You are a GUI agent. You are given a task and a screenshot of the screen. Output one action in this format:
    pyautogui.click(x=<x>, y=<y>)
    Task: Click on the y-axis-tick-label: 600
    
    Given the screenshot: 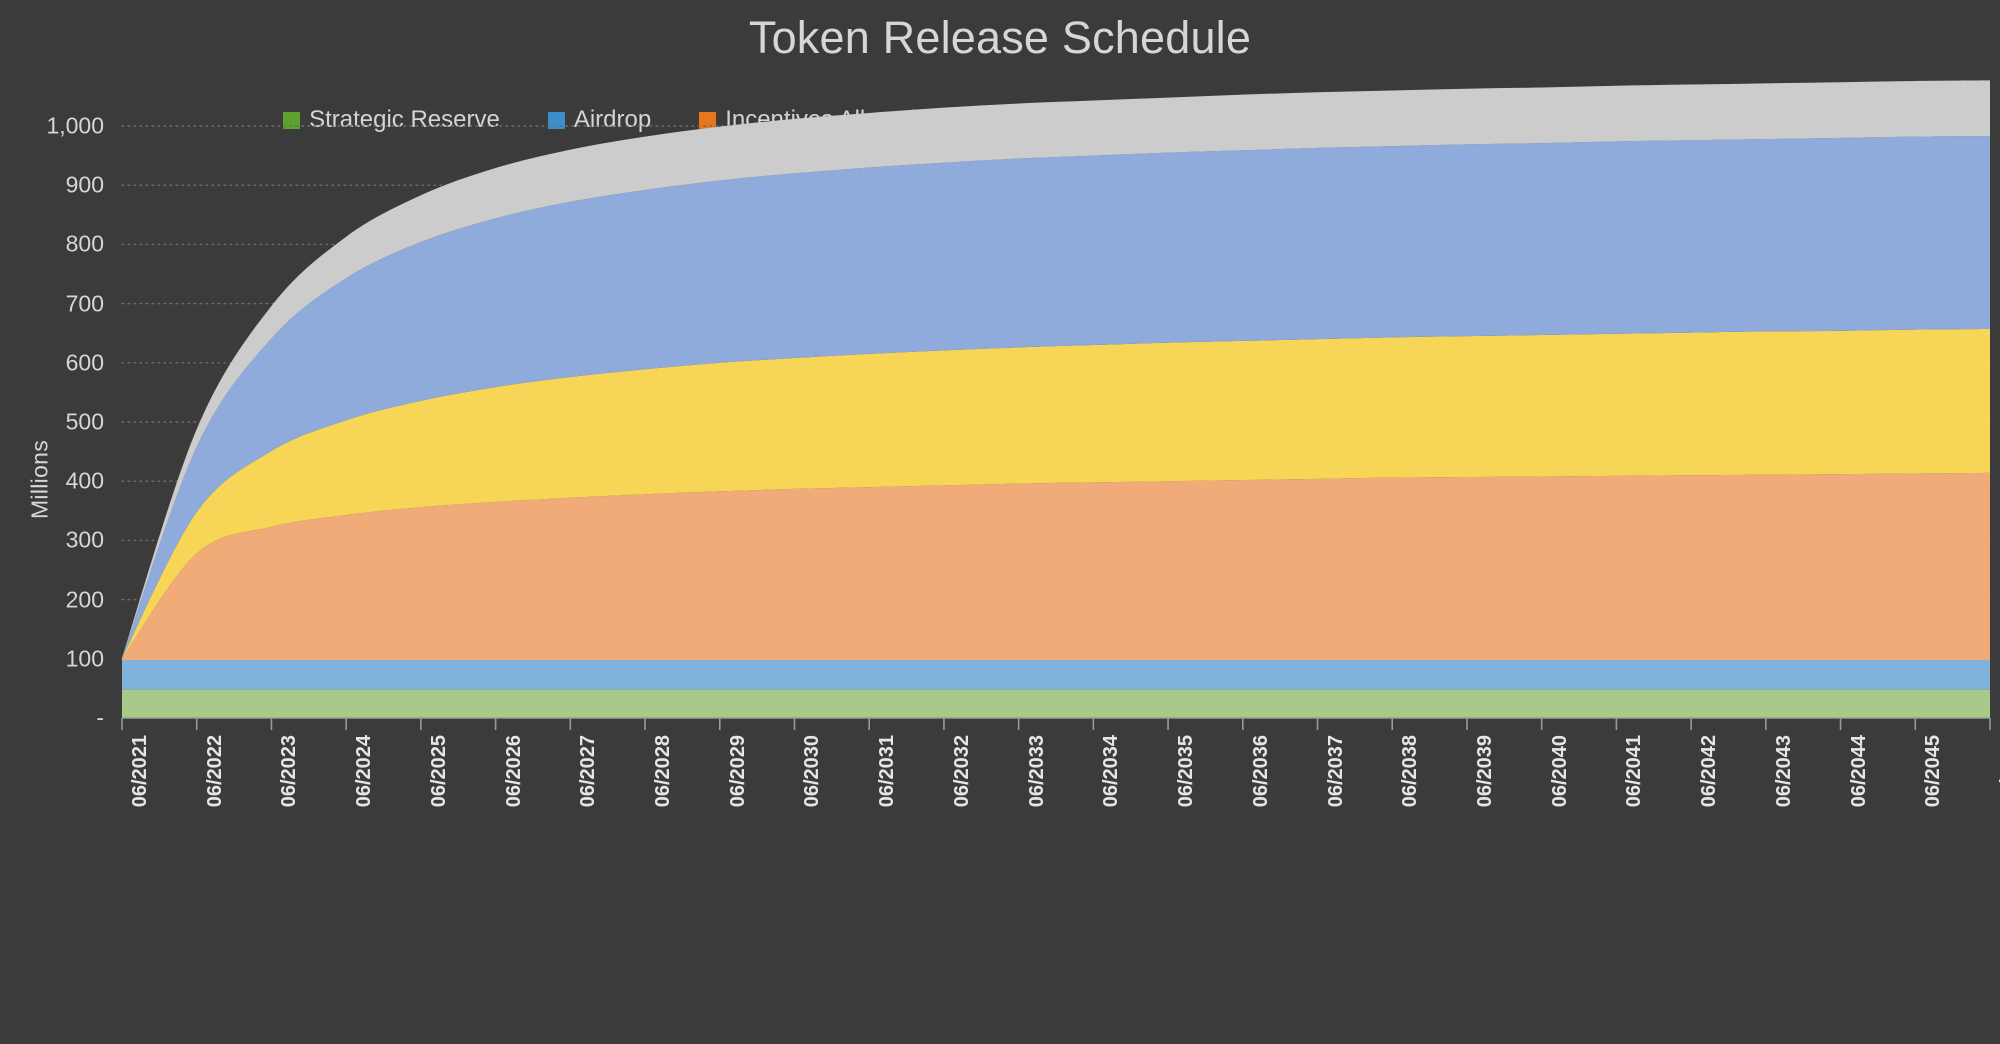 What is the action you would take?
    pyautogui.click(x=84, y=362)
    